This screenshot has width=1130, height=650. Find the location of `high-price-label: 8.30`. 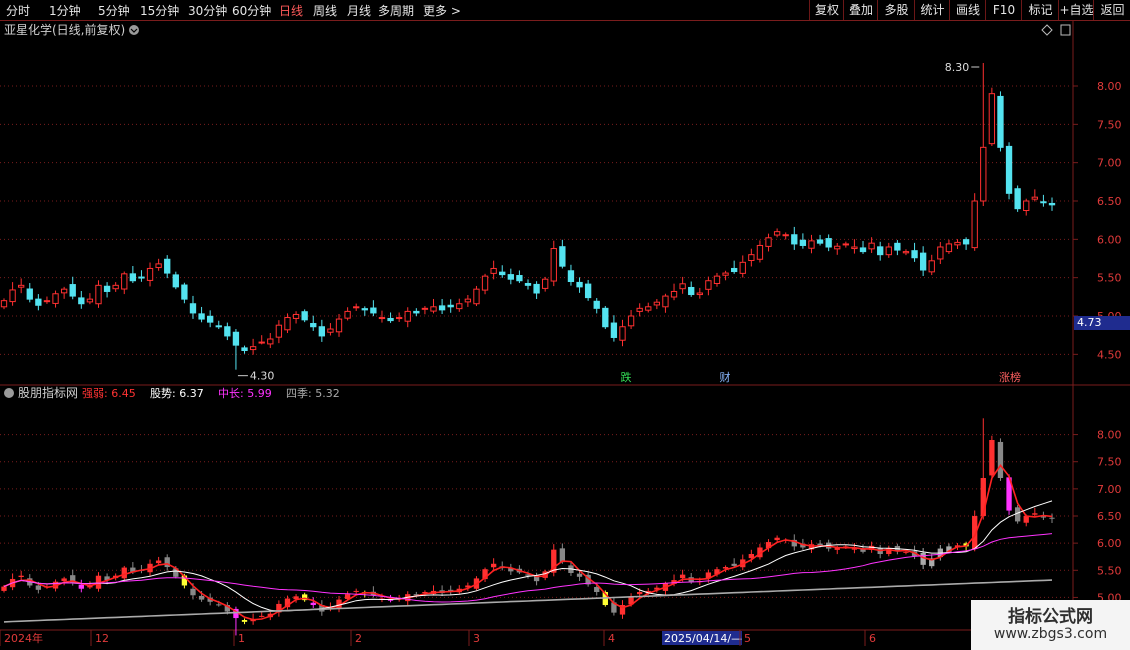

high-price-label: 8.30 is located at coordinates (957, 67).